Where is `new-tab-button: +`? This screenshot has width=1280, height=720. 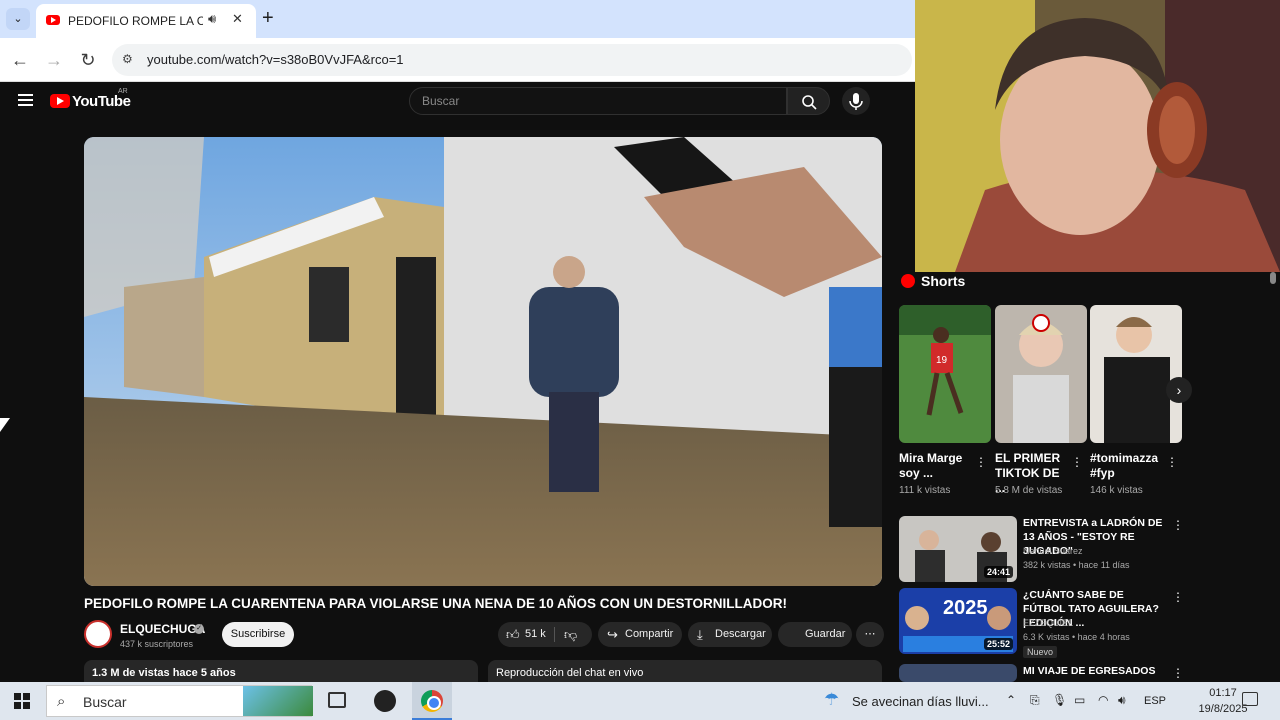 new-tab-button: + is located at coordinates (268, 18).